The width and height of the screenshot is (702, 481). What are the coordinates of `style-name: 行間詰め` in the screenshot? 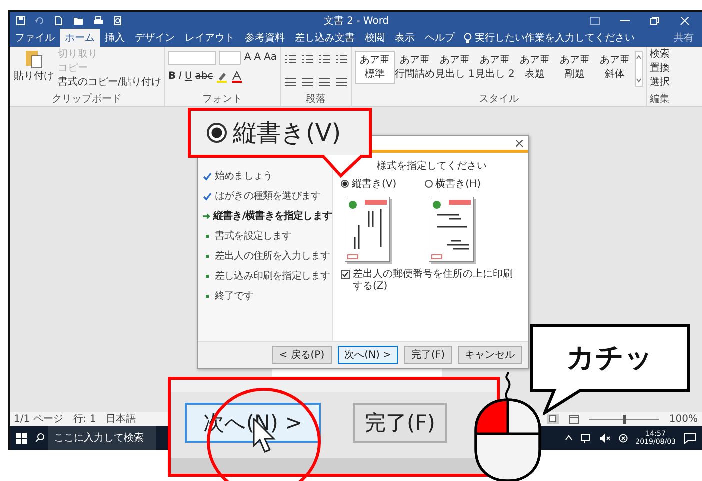 It's located at (415, 74).